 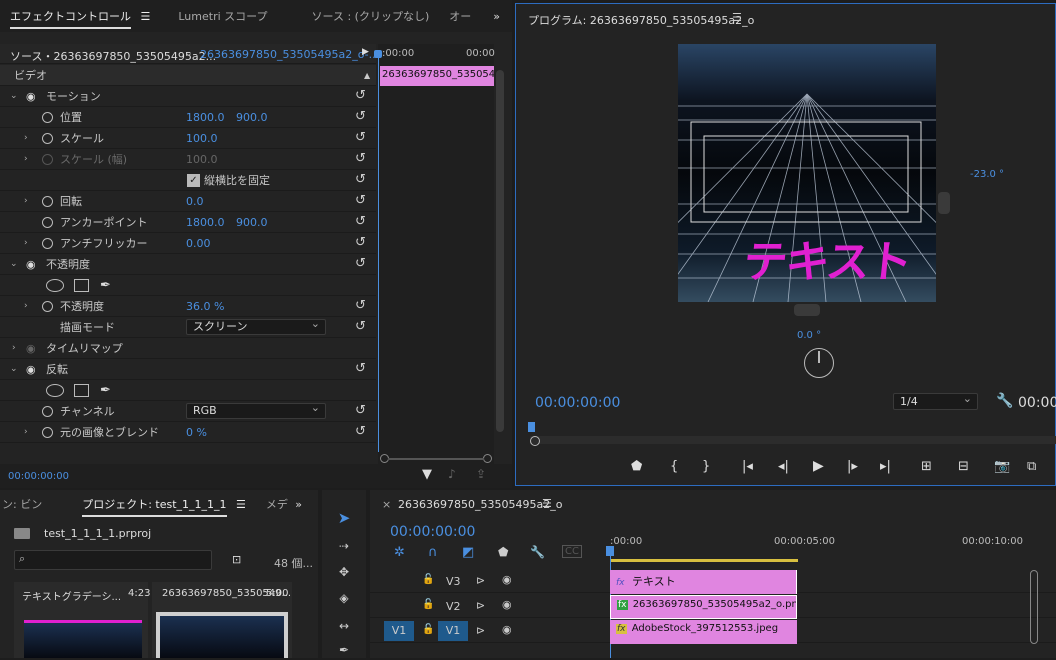 I want to click on opacity-value: 36.0 %, so click(x=205, y=306).